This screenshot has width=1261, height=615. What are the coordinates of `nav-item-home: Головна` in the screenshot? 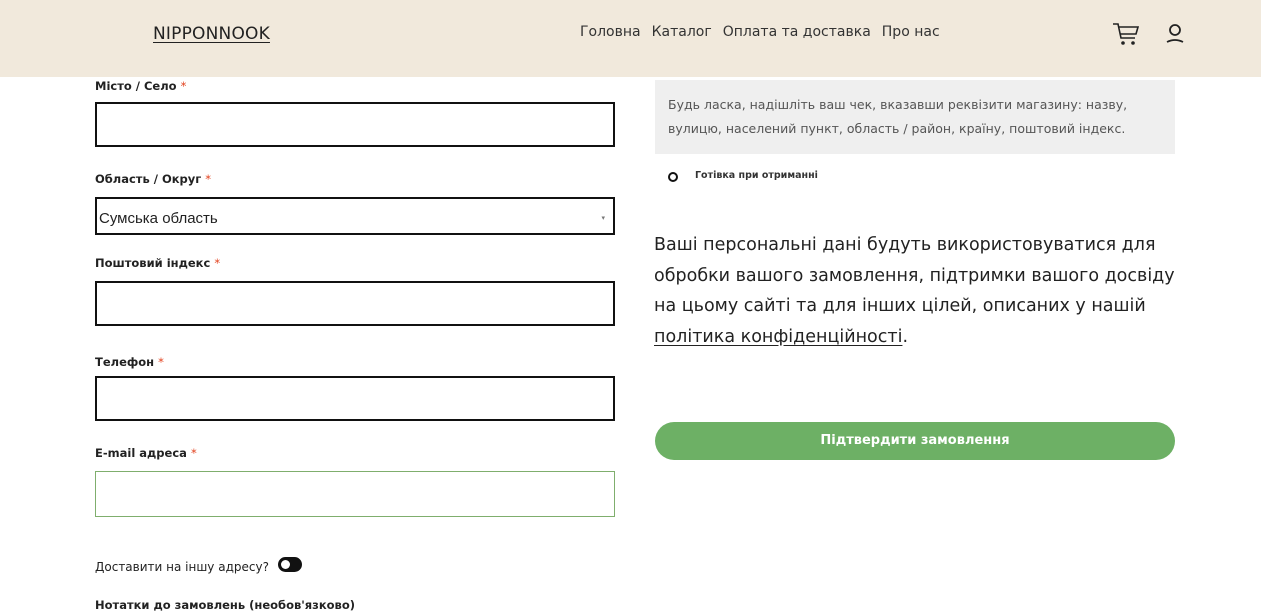 It's located at (610, 32).